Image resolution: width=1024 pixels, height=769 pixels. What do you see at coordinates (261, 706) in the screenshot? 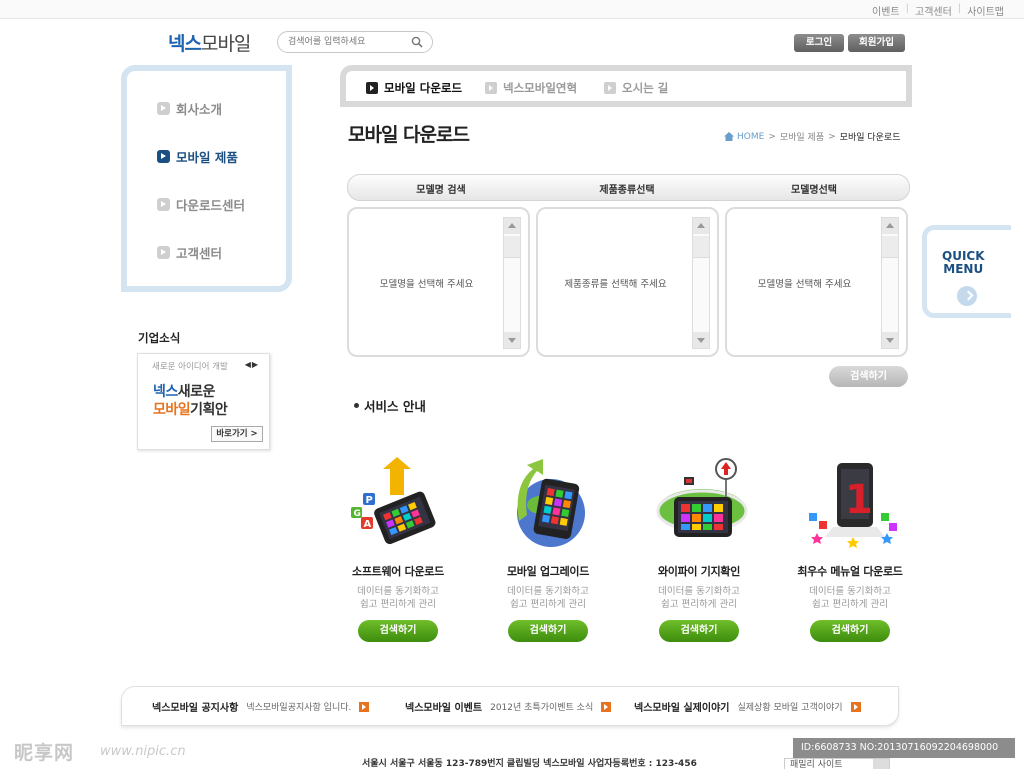
I see `notice-item-announcement: 넥스모바일 공지사항 넥스모바일공지사항 입니다.` at bounding box center [261, 706].